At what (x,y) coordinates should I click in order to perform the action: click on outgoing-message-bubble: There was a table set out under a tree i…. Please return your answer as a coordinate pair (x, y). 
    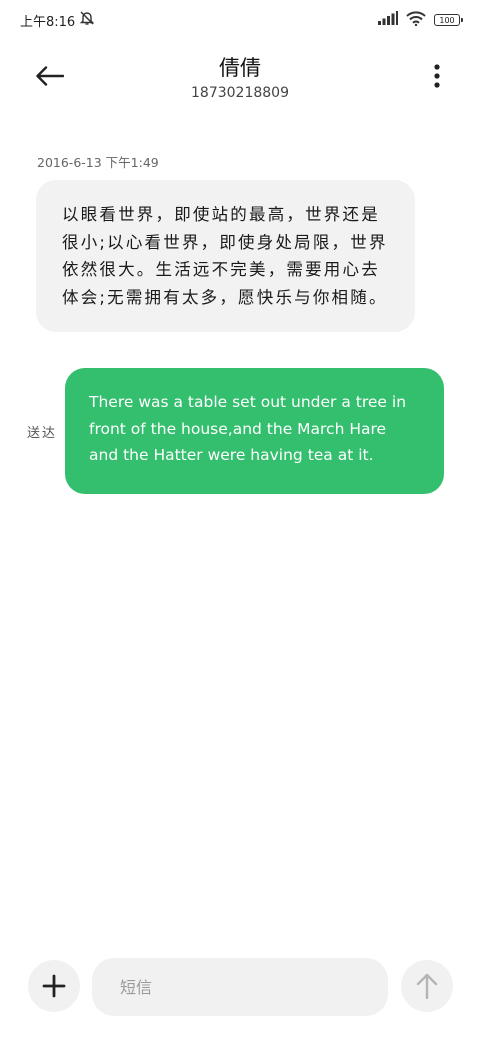
    Looking at the image, I should click on (254, 431).